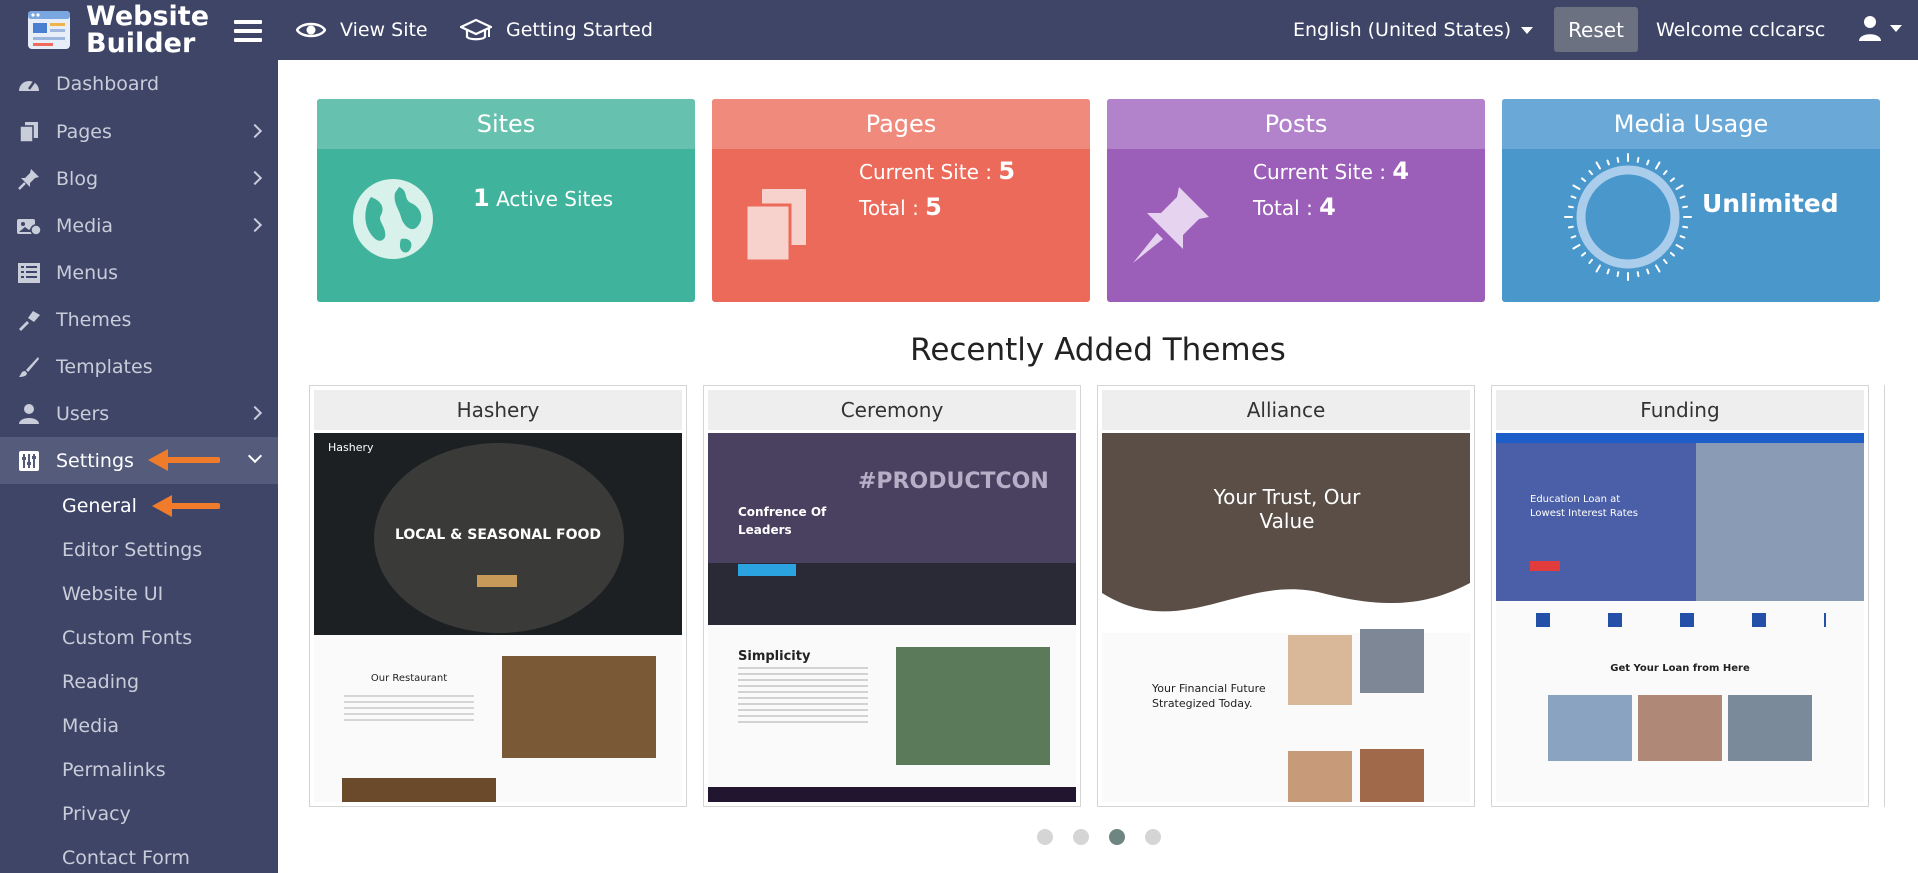  What do you see at coordinates (255, 456) in the screenshot?
I see `chevron-down-icon` at bounding box center [255, 456].